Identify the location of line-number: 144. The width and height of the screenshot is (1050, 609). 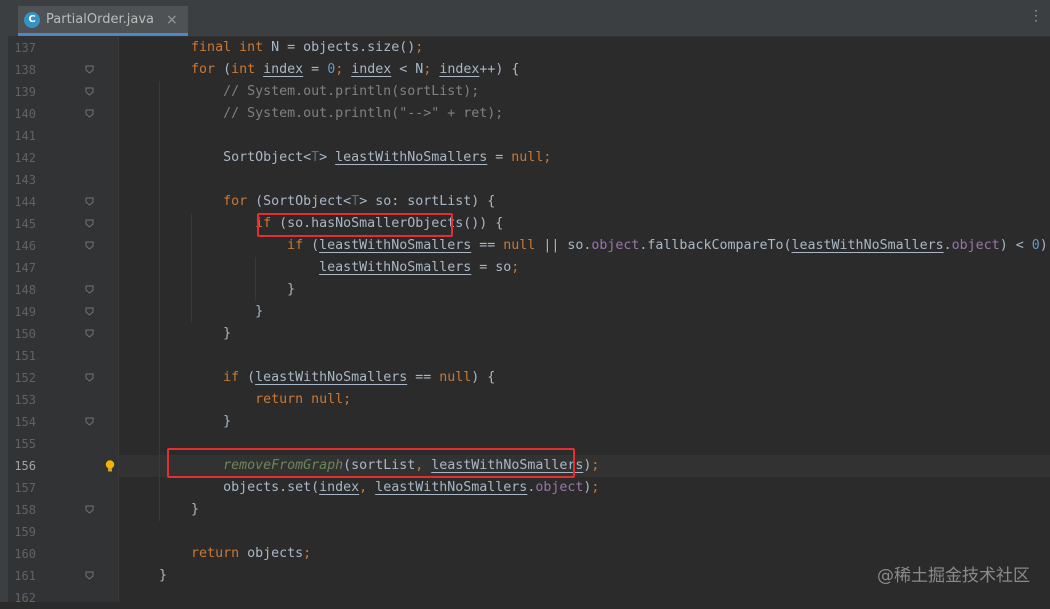
(22, 202).